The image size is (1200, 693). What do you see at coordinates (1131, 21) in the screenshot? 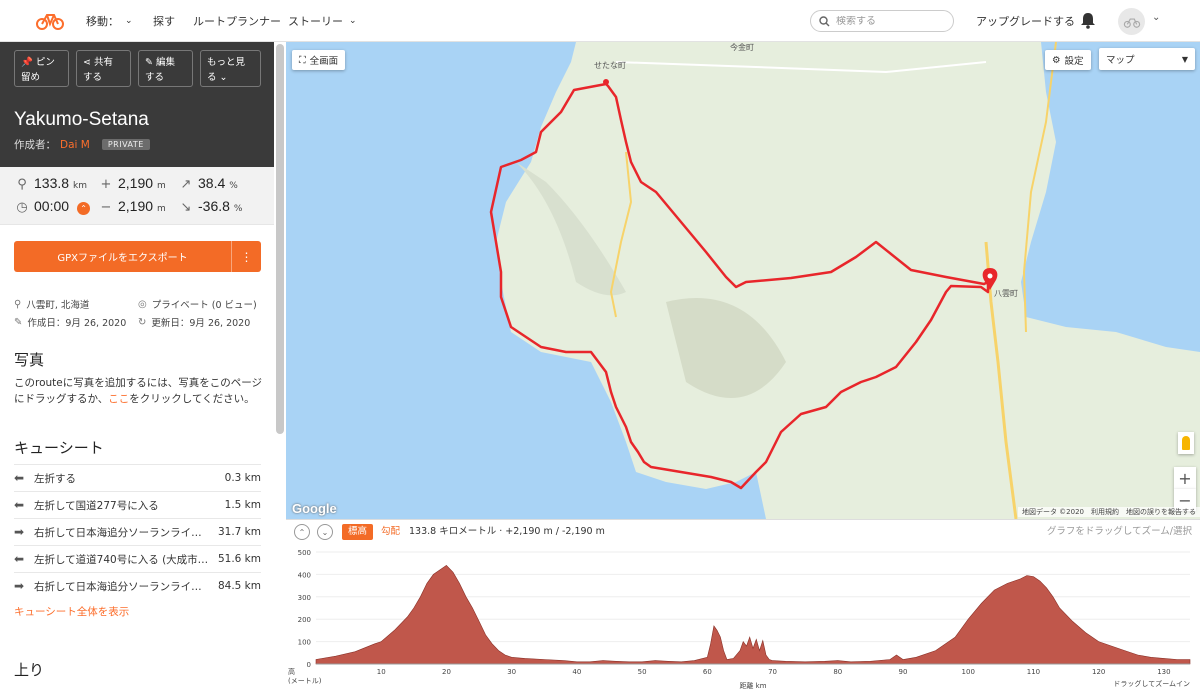
I see `avatar` at bounding box center [1131, 21].